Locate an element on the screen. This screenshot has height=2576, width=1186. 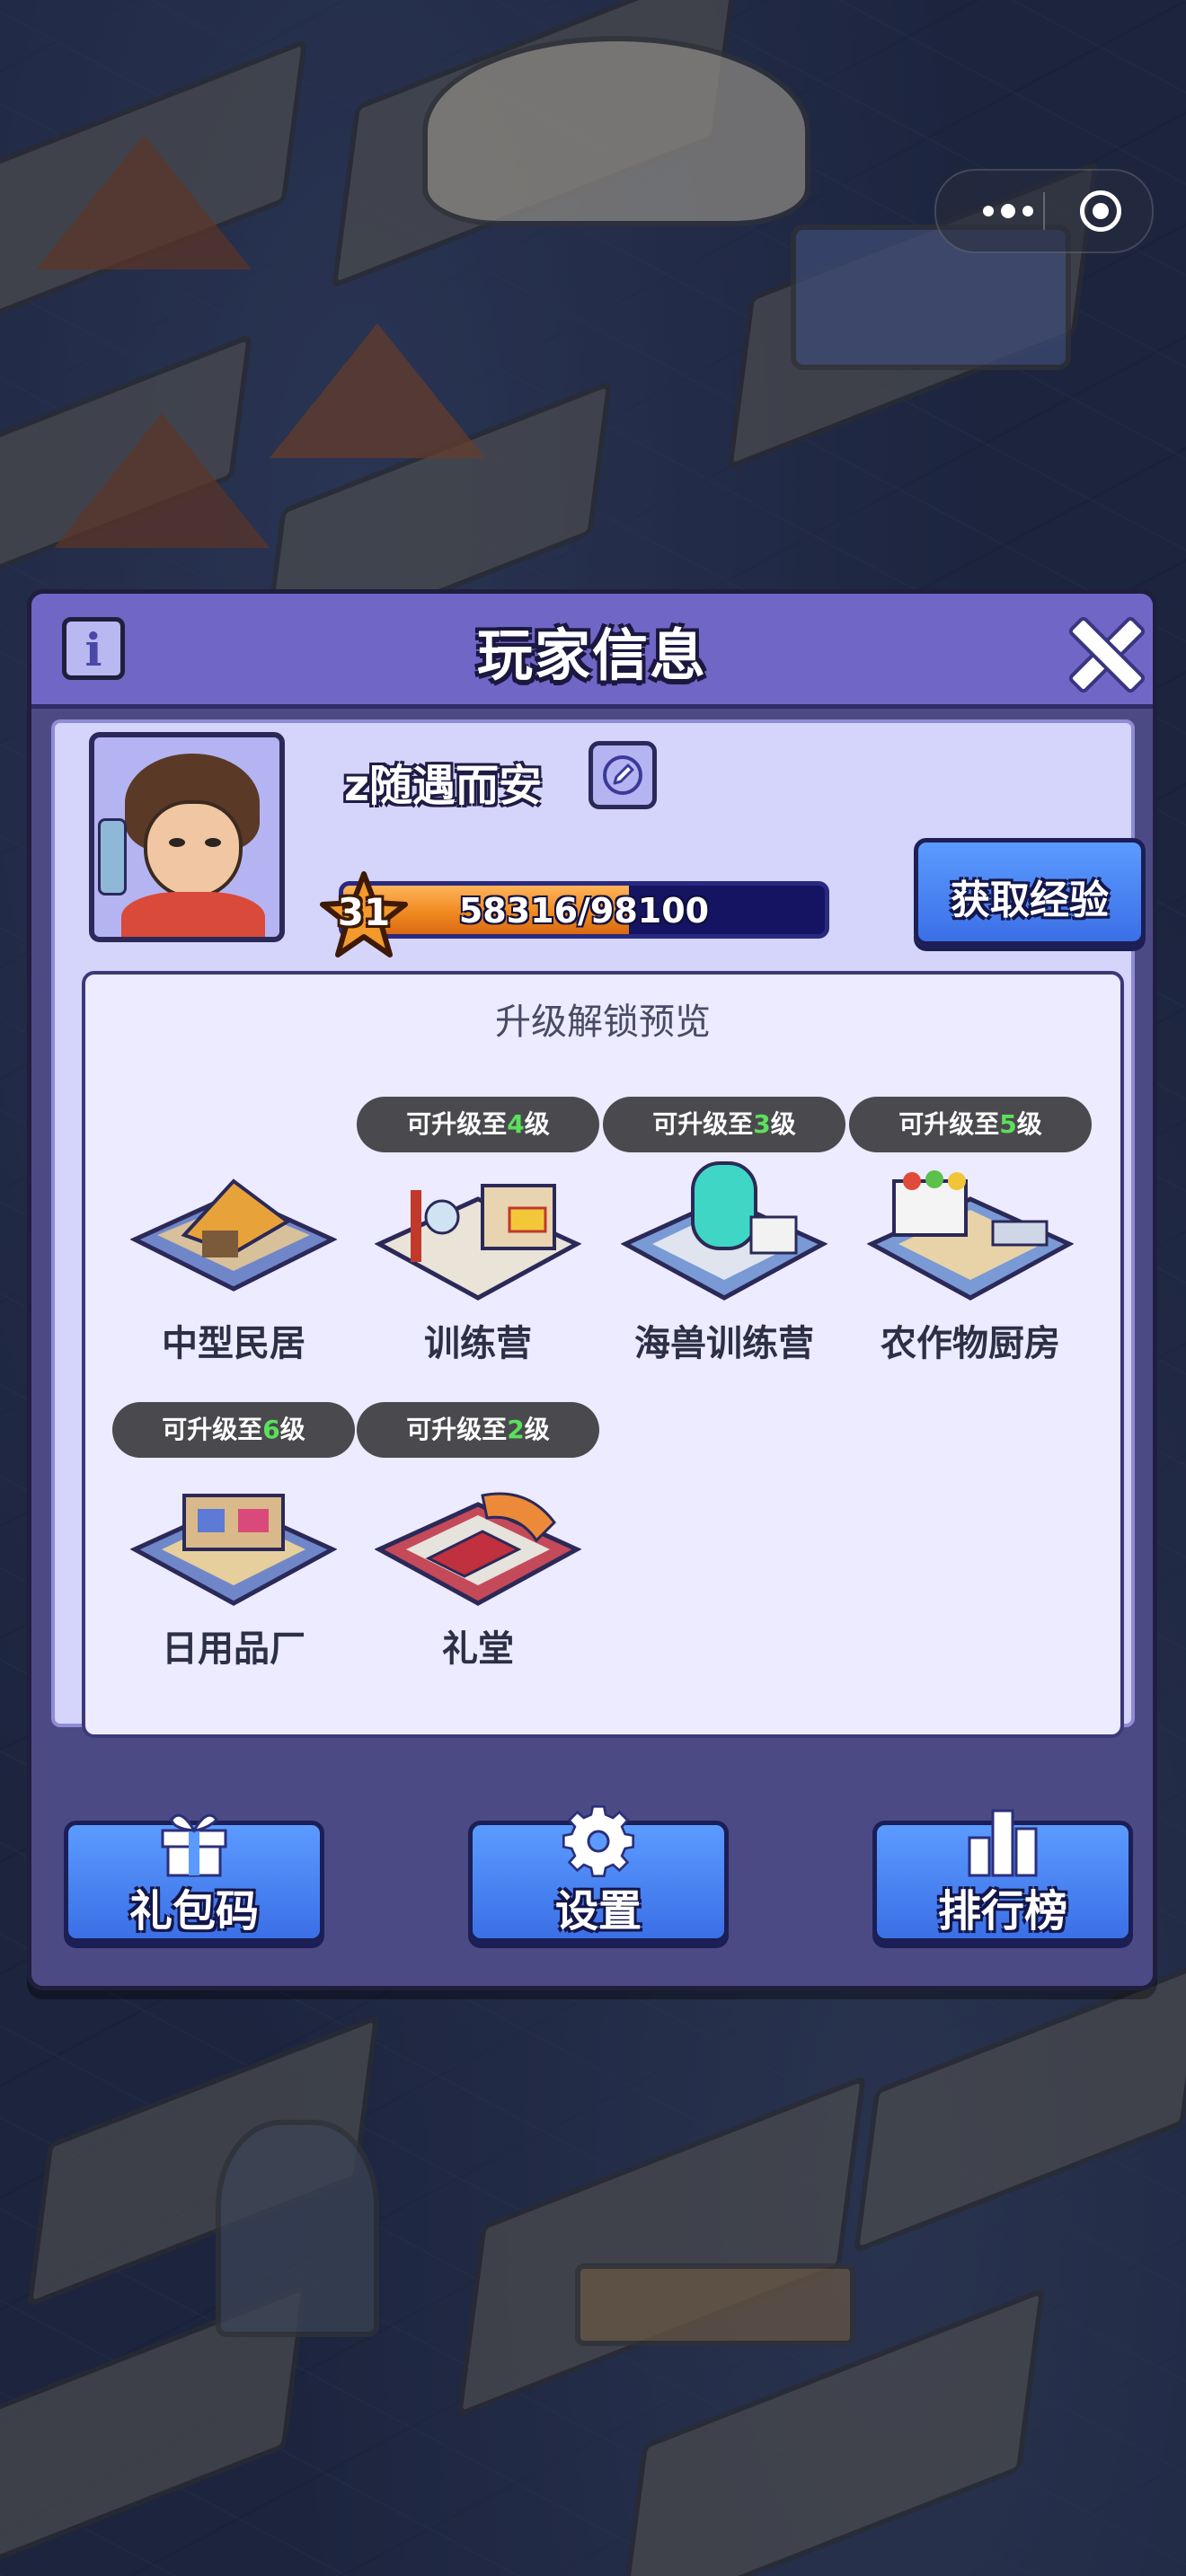
building-sea-beast-camp-image is located at coordinates (724, 1231).